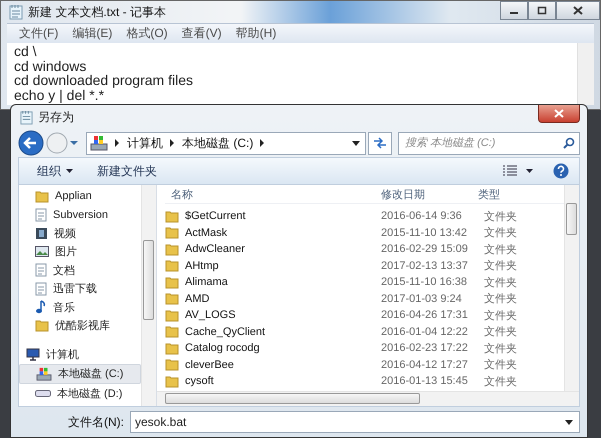  Describe the element at coordinates (569, 142) in the screenshot. I see `search-icon` at that location.